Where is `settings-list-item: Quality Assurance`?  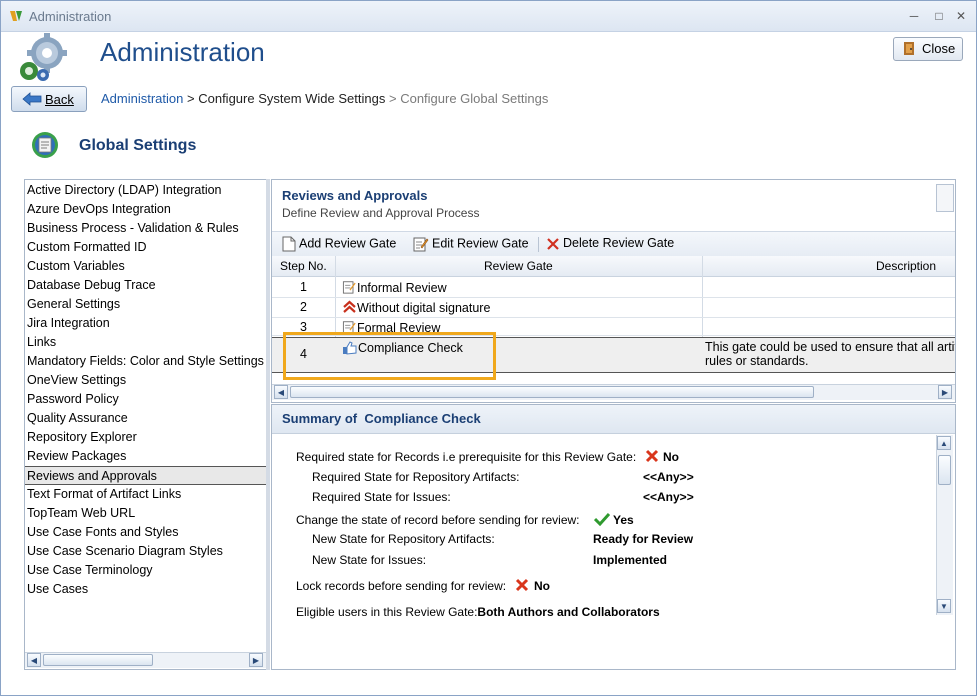
settings-list-item: Quality Assurance is located at coordinates (145, 418).